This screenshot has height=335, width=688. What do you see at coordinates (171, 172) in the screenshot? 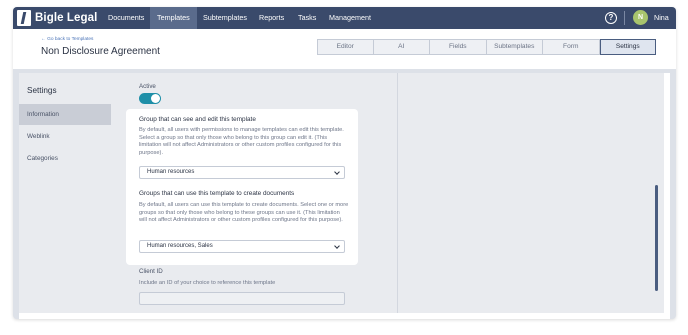
I see `edit-group-value: Human resources` at bounding box center [171, 172].